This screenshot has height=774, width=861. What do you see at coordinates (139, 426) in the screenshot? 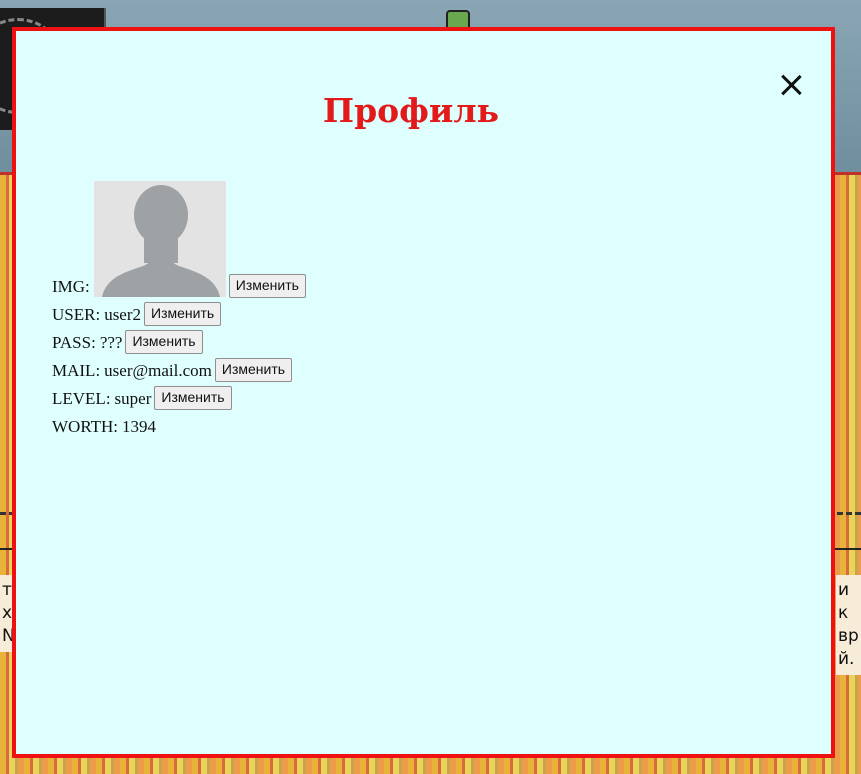
I see `worth-value: 1394` at bounding box center [139, 426].